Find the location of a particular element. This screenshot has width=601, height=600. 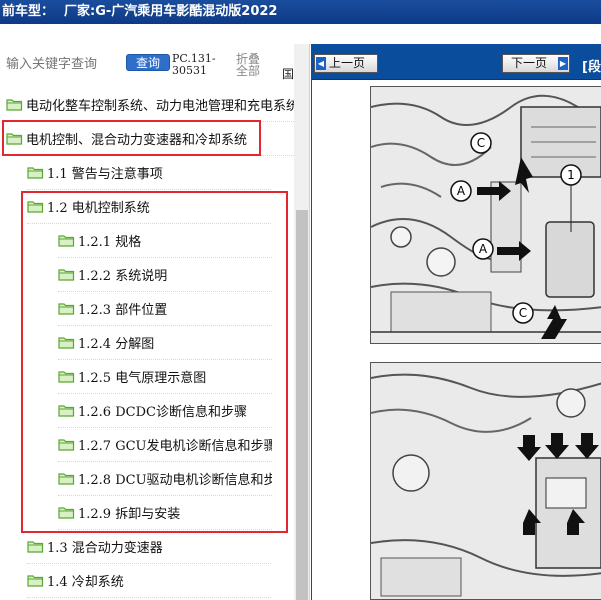

tree-item-label: 电动化整车控制系统、动力电池管理和充电系统 is located at coordinates (160, 106).